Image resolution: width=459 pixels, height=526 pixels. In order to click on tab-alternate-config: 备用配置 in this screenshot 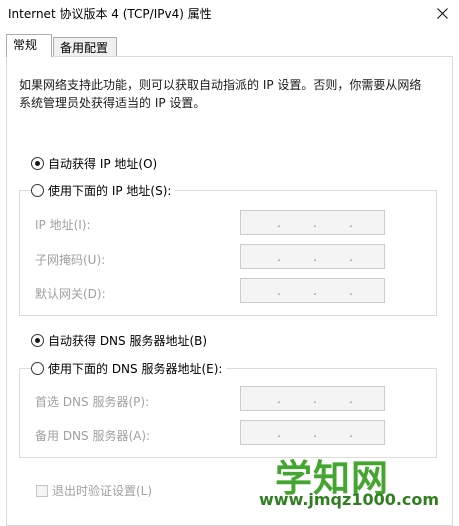, I will do `click(85, 47)`.